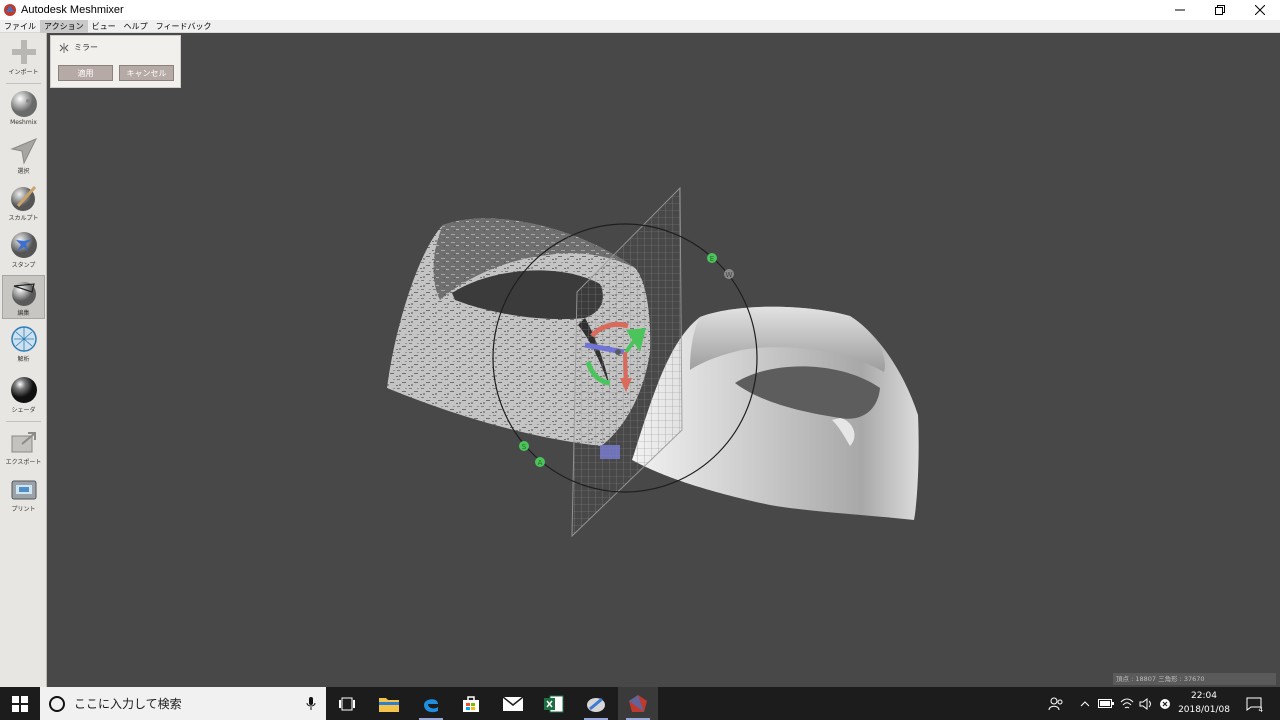  I want to click on taskbar-excel, so click(554, 703).